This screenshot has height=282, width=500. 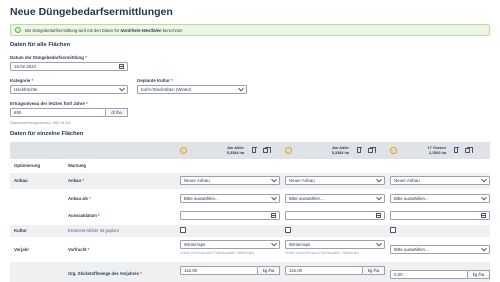 I want to click on field-size: 2,1500 ha, so click(x=437, y=152).